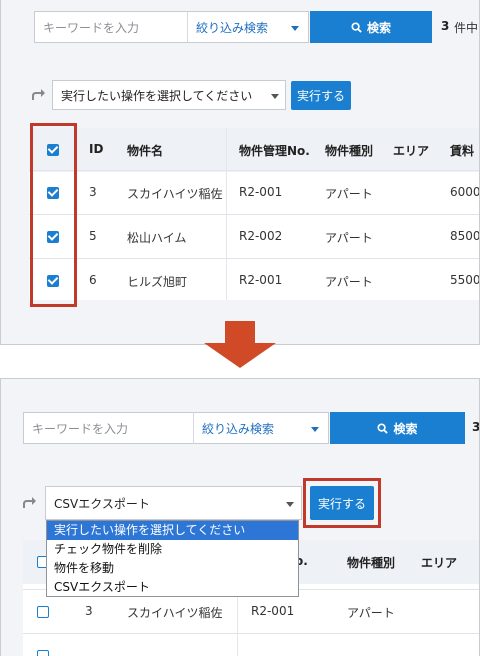 The image size is (480, 656). I want to click on down-arrow-icon, so click(240, 333).